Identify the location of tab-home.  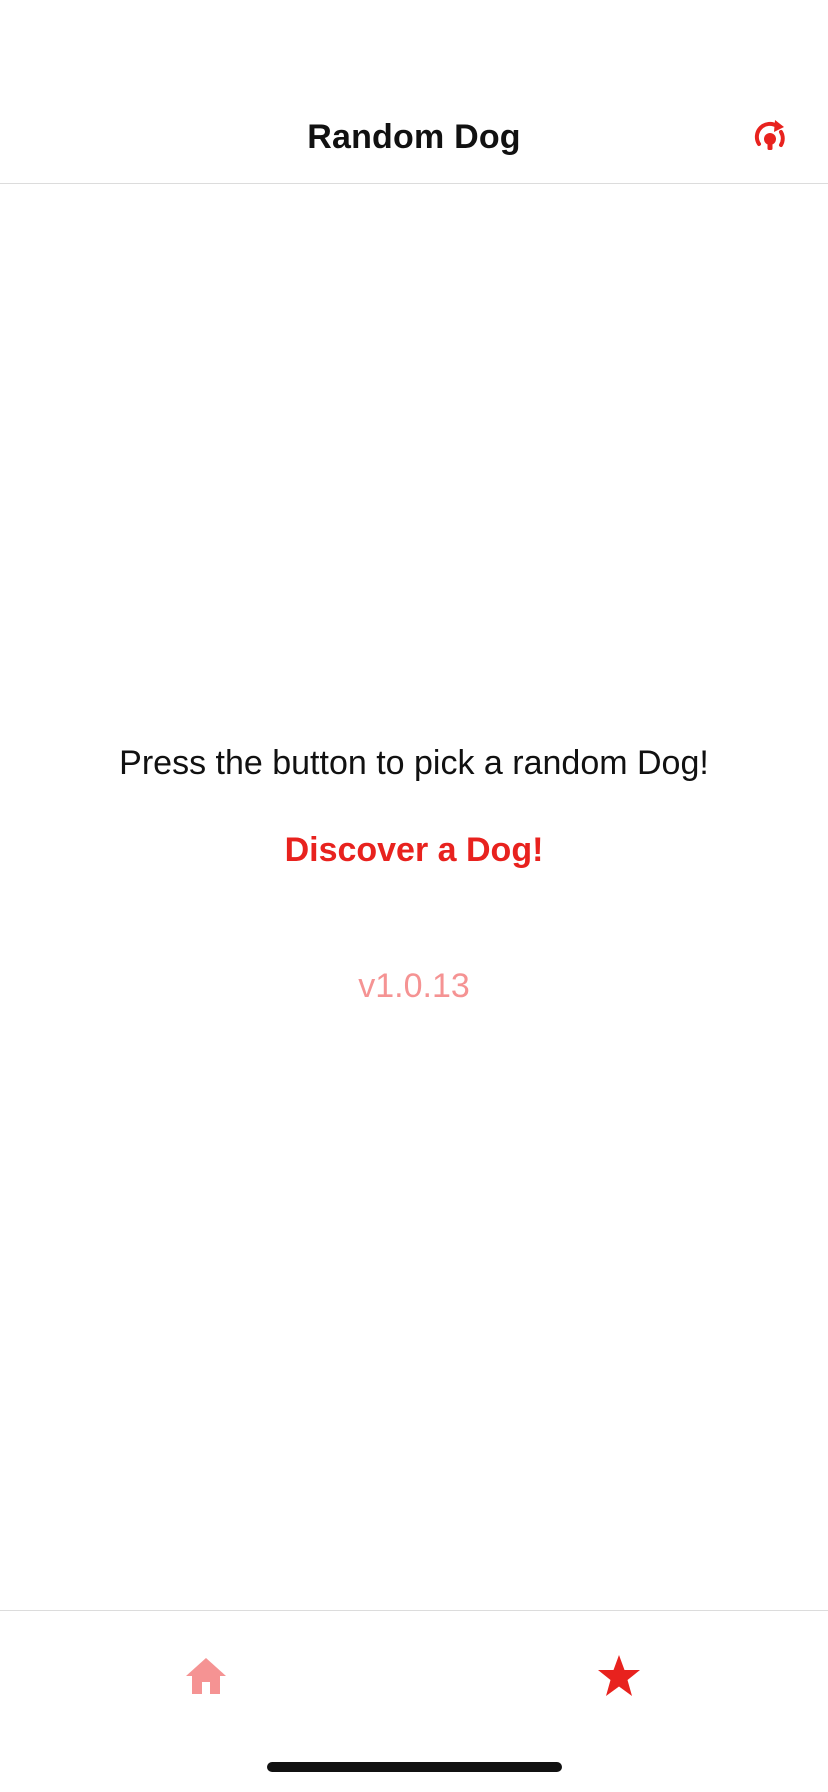
(206, 1676).